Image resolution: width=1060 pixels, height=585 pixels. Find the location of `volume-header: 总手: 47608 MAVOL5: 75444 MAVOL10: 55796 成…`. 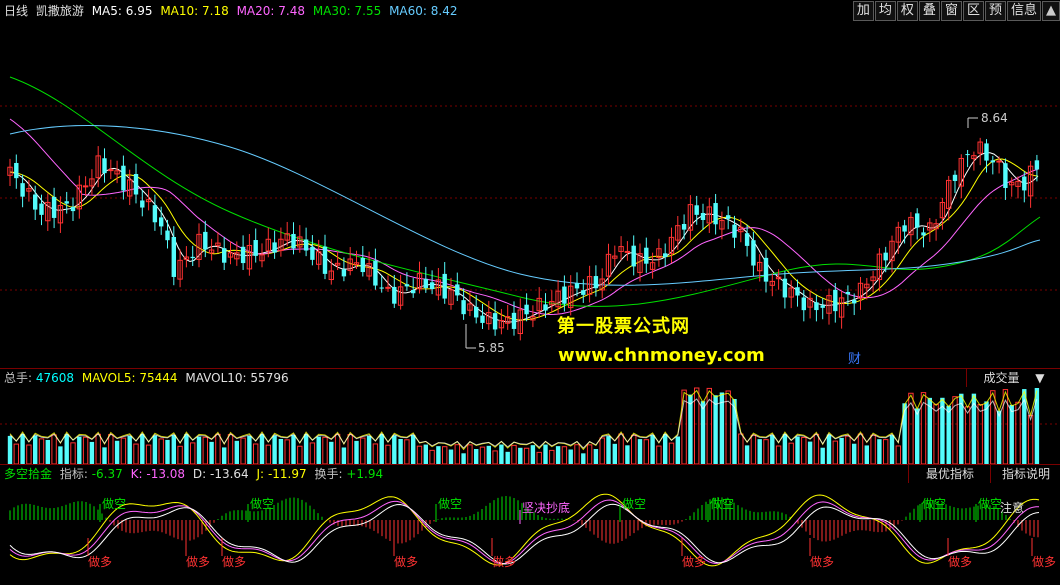

volume-header: 总手: 47608 MAVOL5: 75444 MAVOL10: 55796 成… is located at coordinates (530, 377).